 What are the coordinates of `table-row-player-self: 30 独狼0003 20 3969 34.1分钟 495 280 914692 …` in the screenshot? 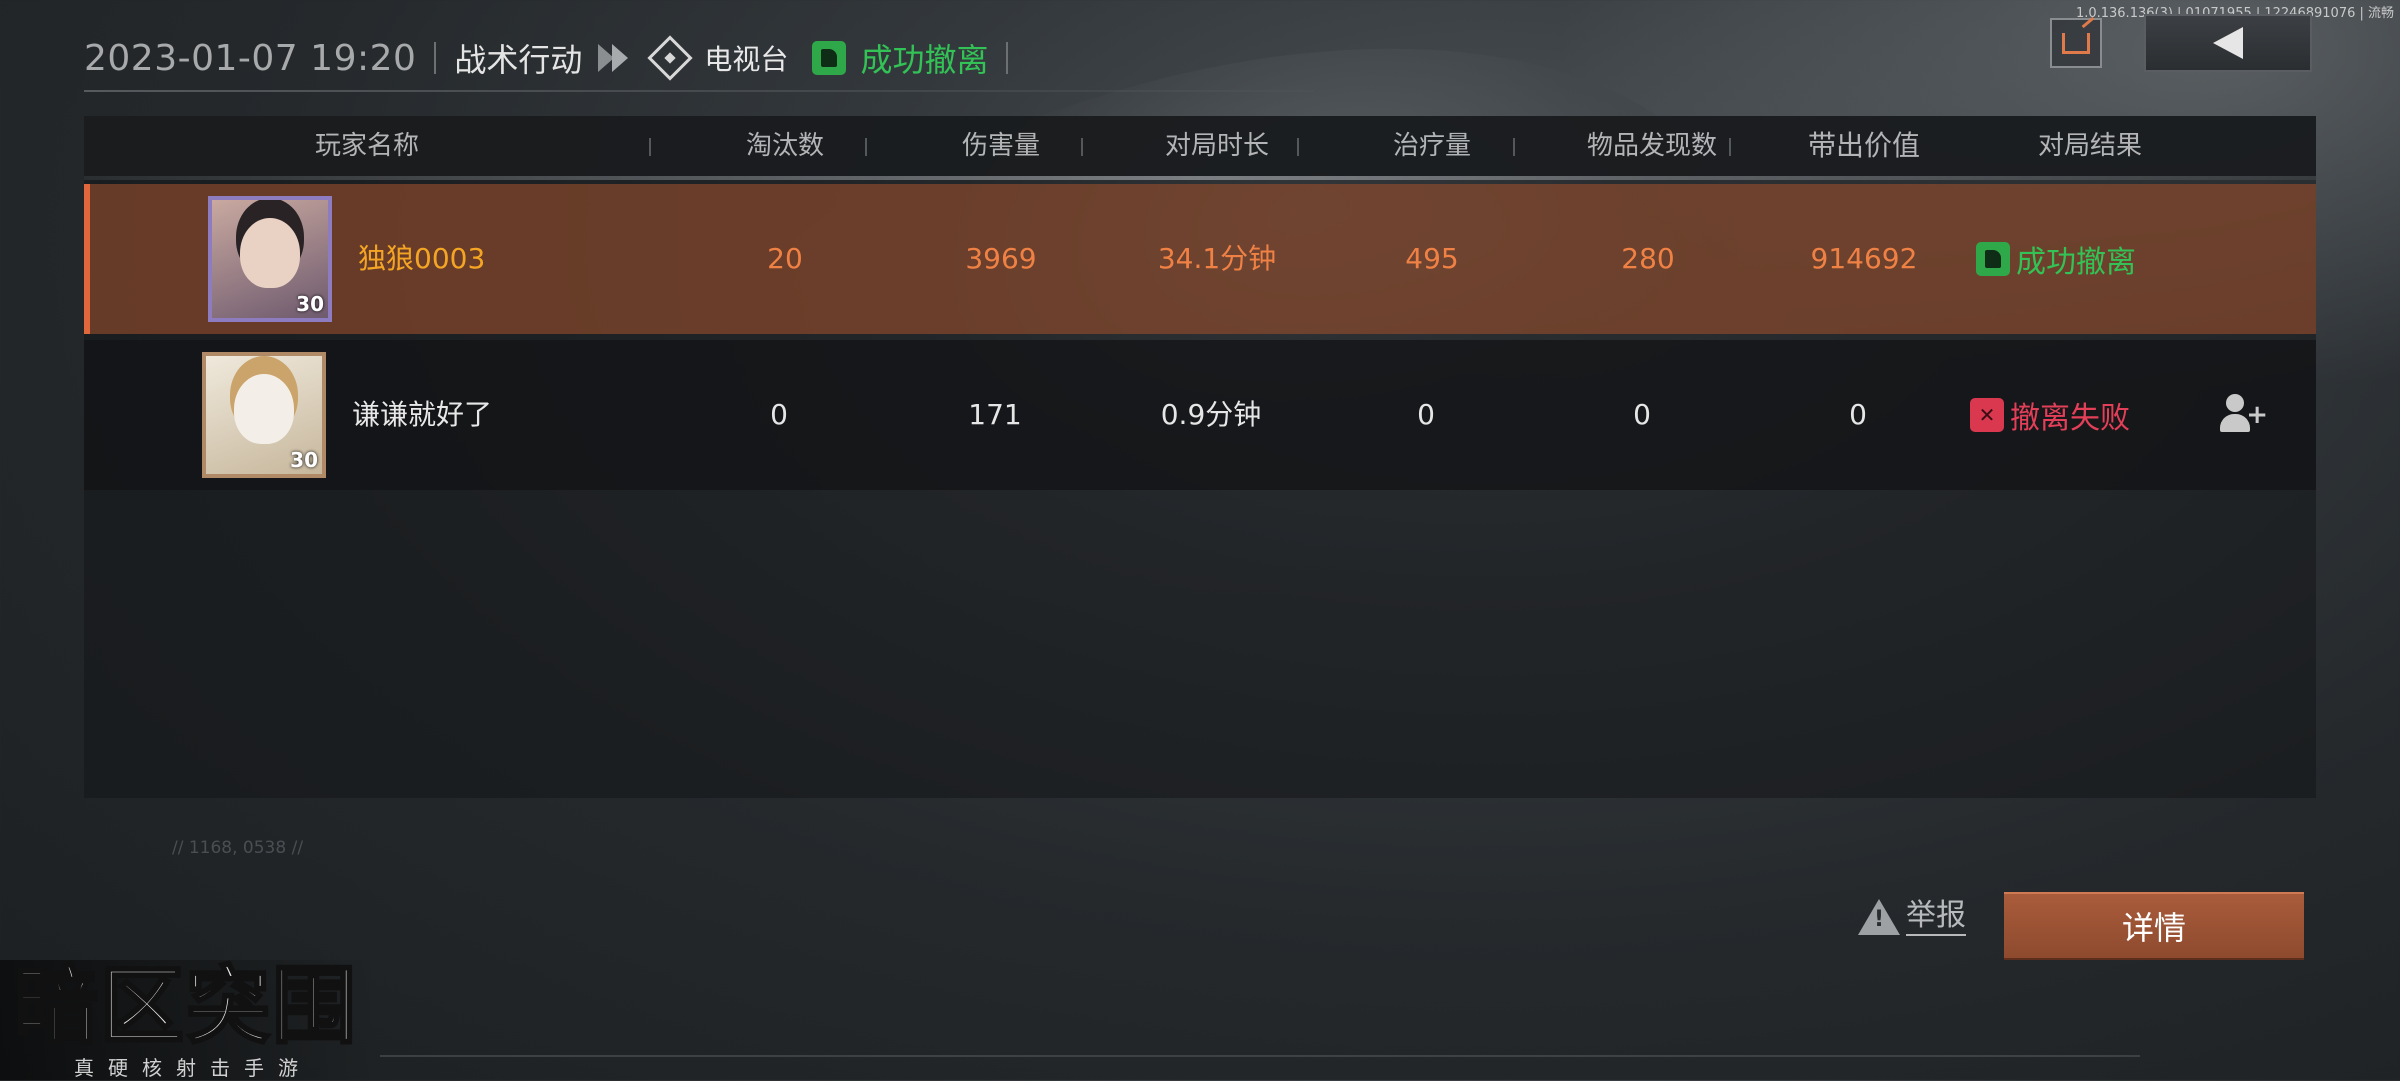 It's located at (1200, 259).